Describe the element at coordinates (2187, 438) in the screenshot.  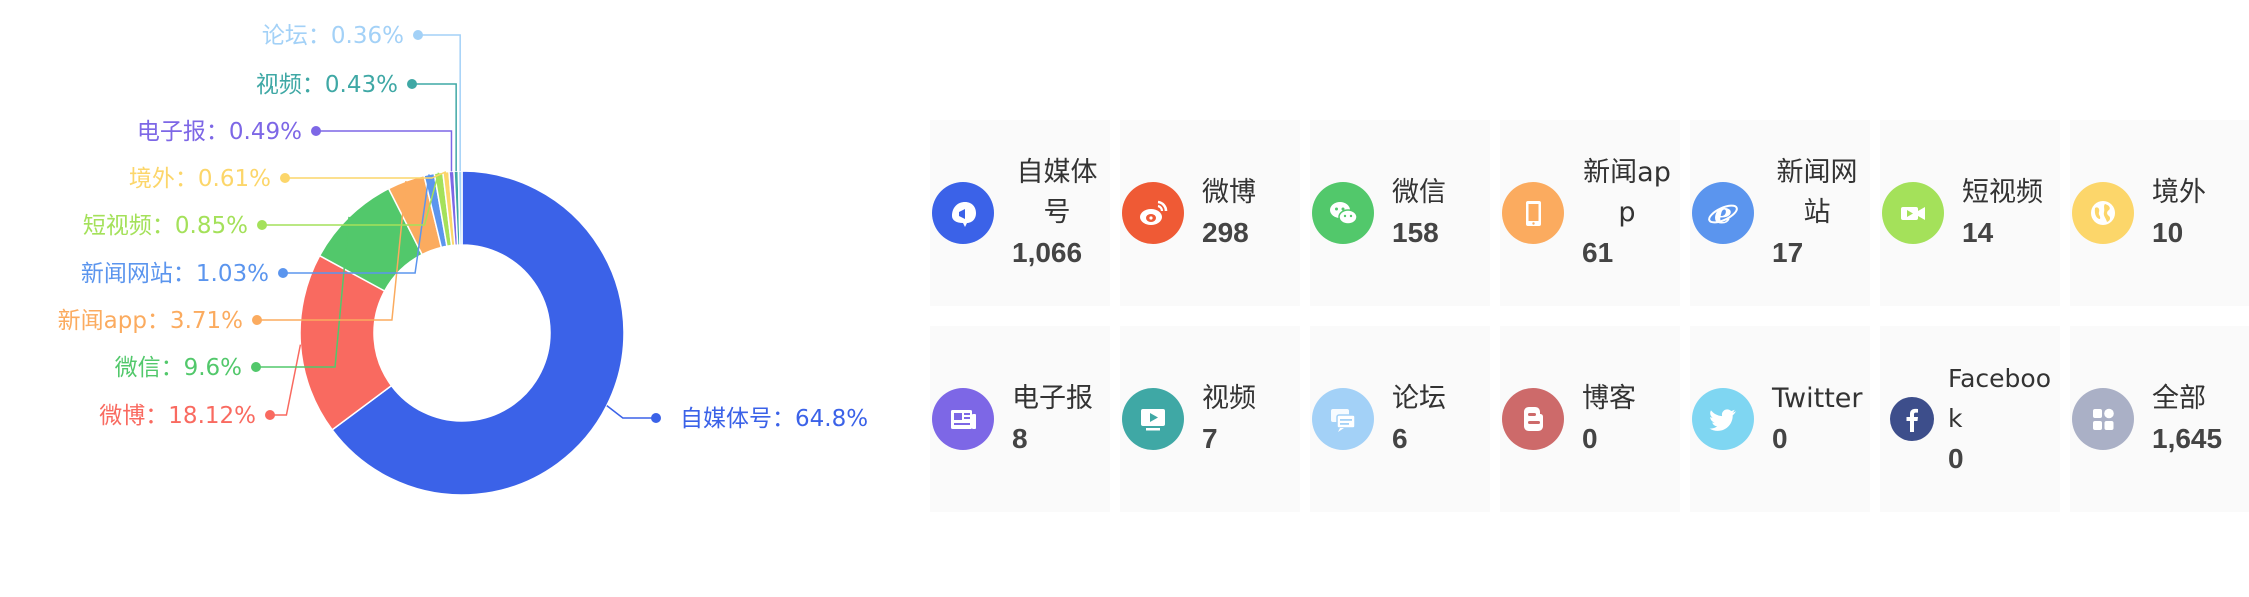
I see `stat-count: 1,645` at that location.